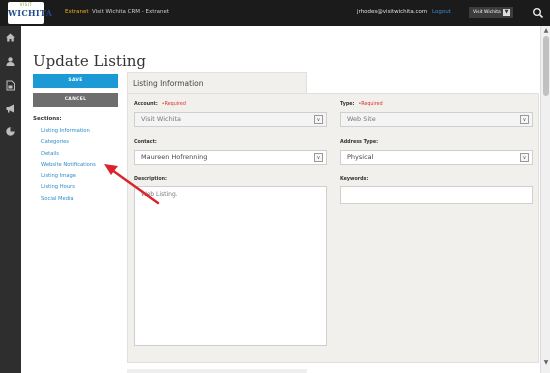  Describe the element at coordinates (436, 157) in the screenshot. I see `address-type-select: Physical ∨` at that location.